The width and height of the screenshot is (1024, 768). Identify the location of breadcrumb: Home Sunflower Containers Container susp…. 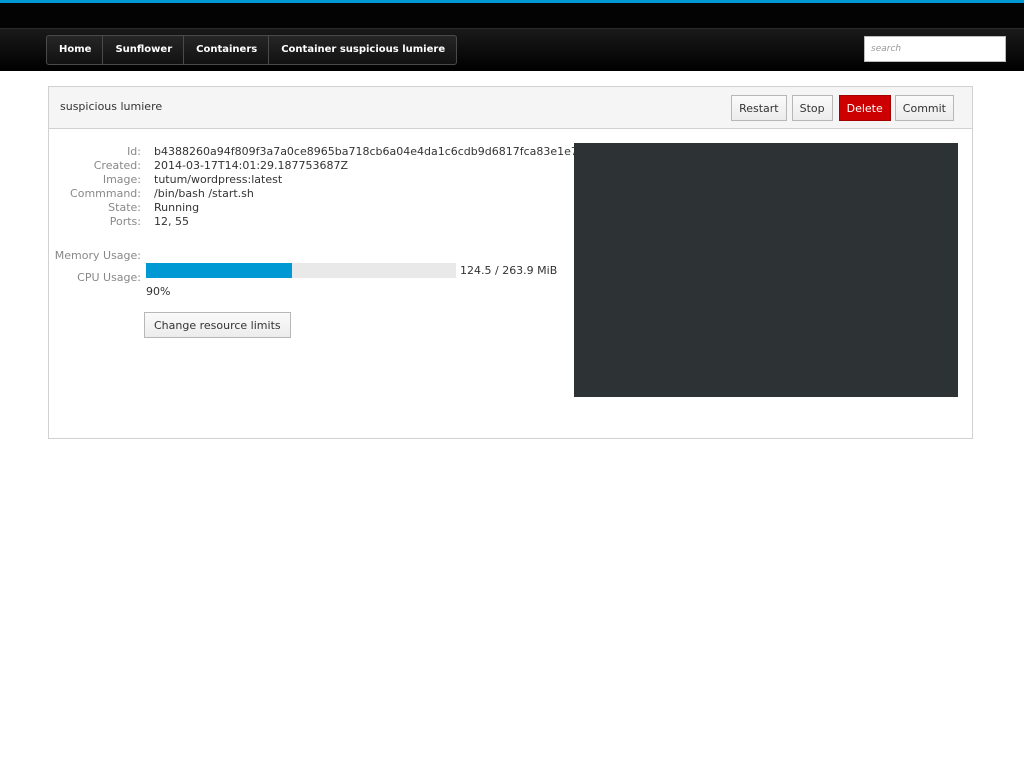
(252, 50).